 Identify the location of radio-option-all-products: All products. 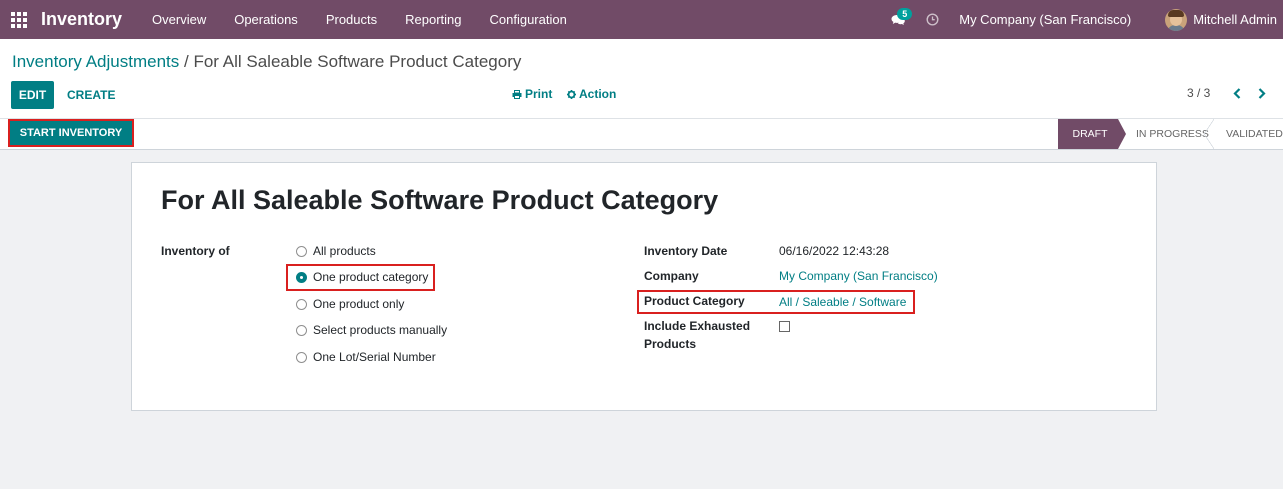
(336, 251).